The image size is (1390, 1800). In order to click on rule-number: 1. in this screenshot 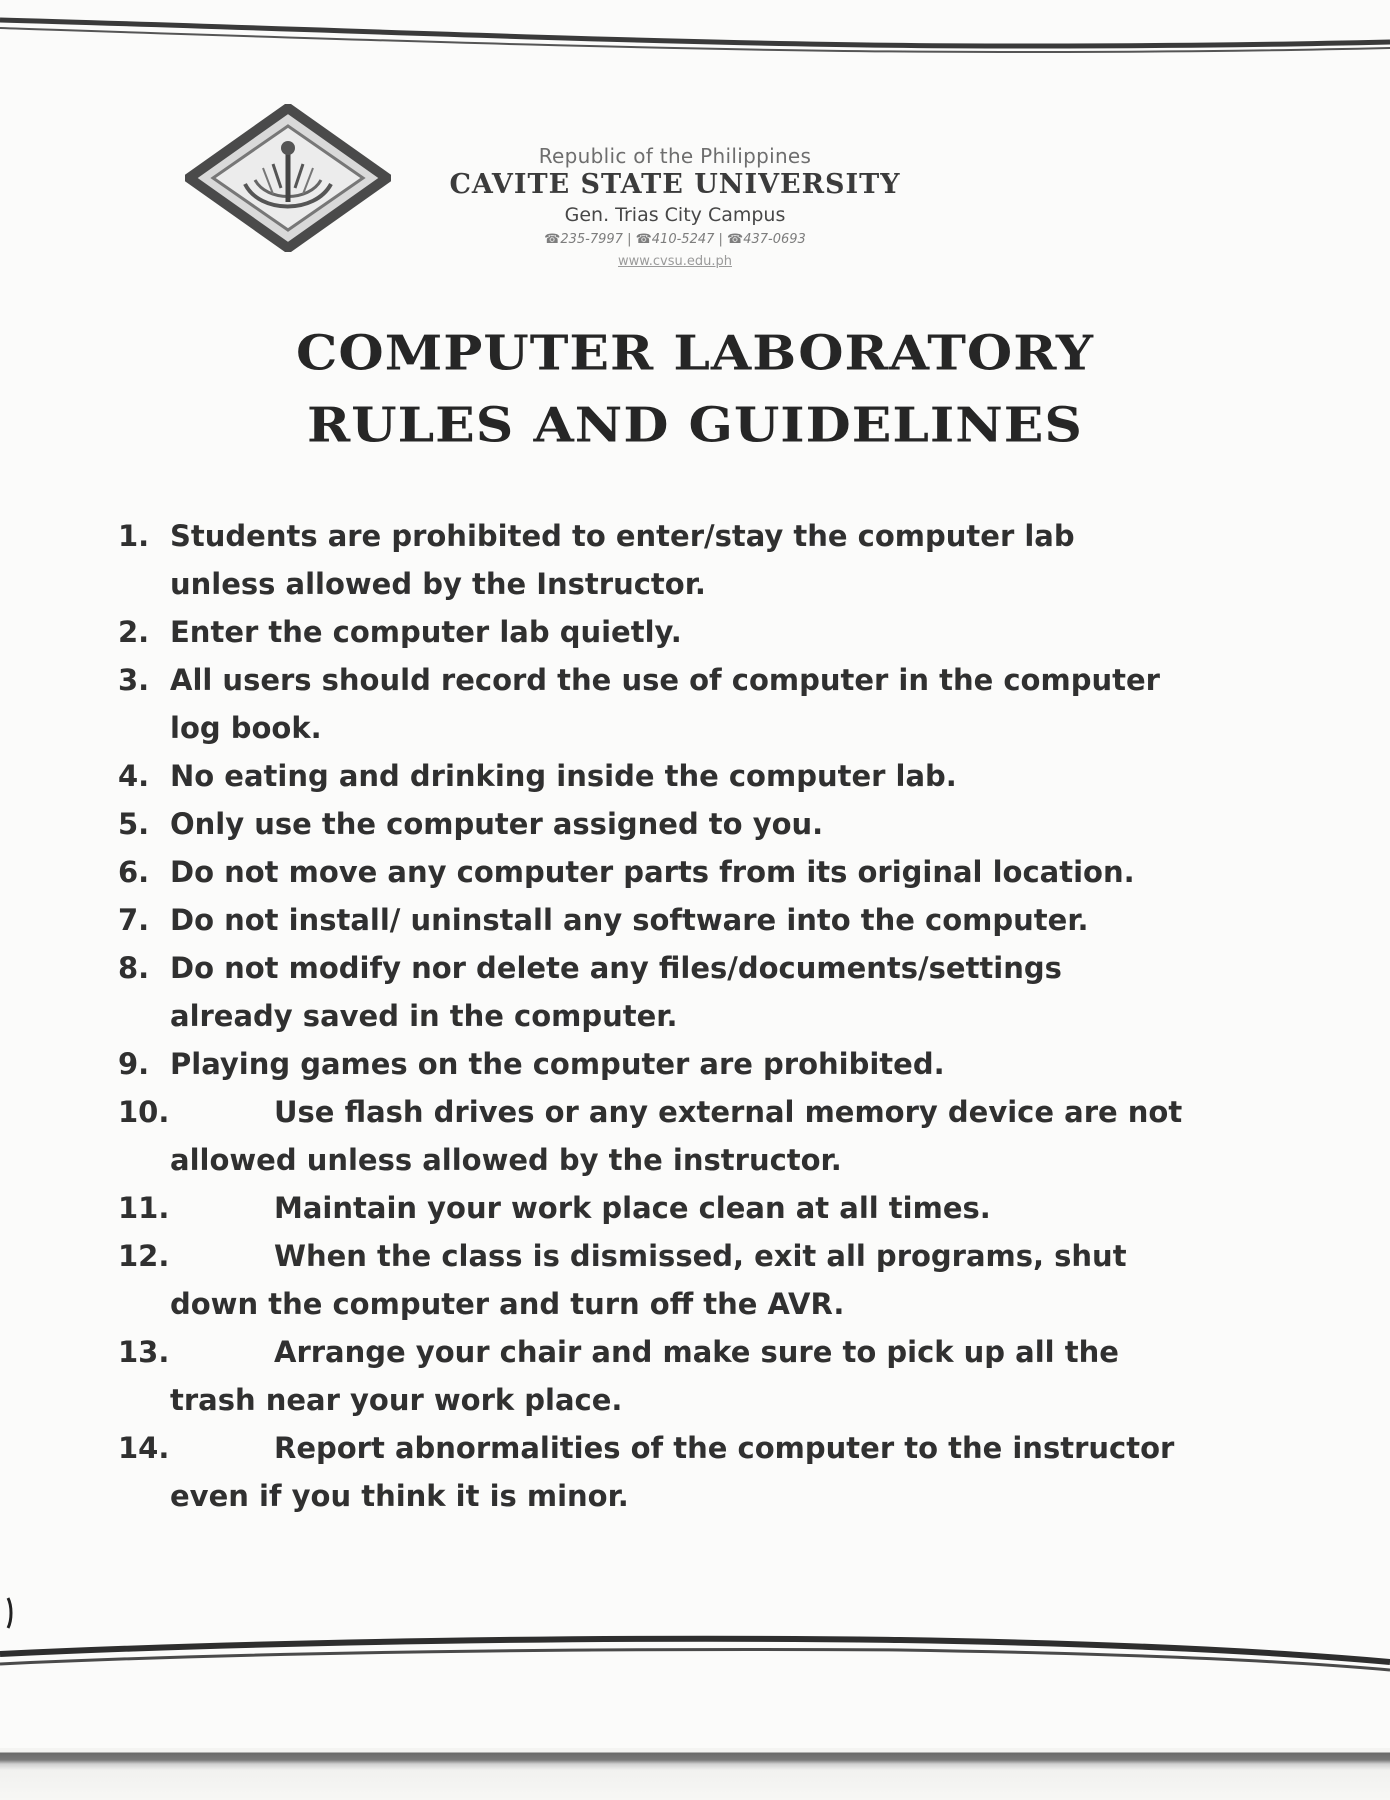, I will do `click(134, 536)`.